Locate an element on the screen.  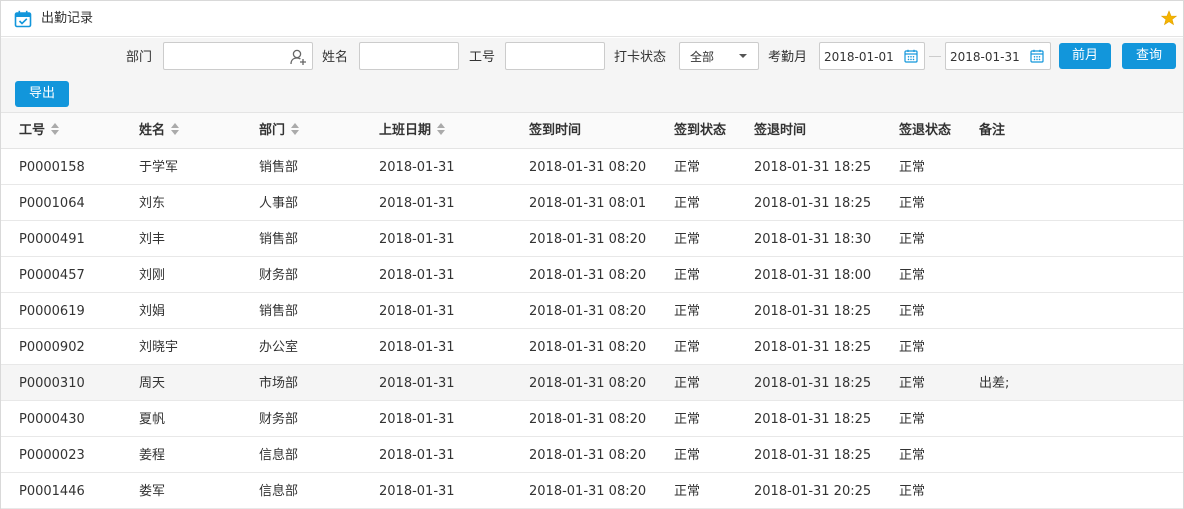
cell-employee-id: P0000619 is located at coordinates (52, 311).